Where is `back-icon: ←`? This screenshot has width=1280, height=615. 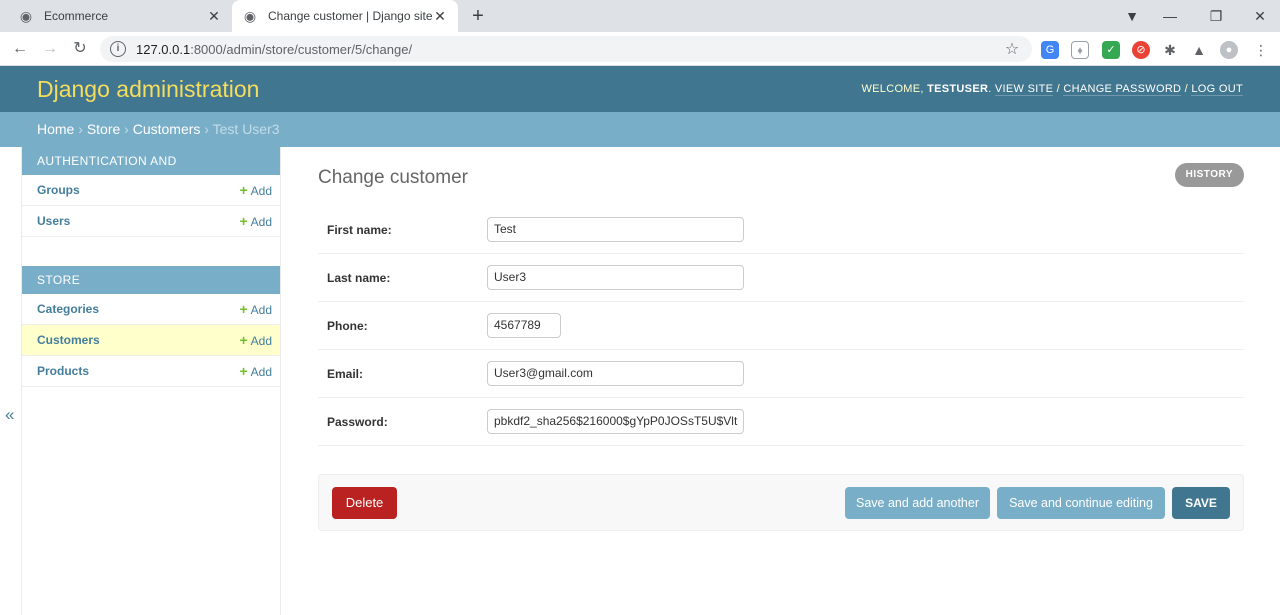
back-icon: ← is located at coordinates (20, 49).